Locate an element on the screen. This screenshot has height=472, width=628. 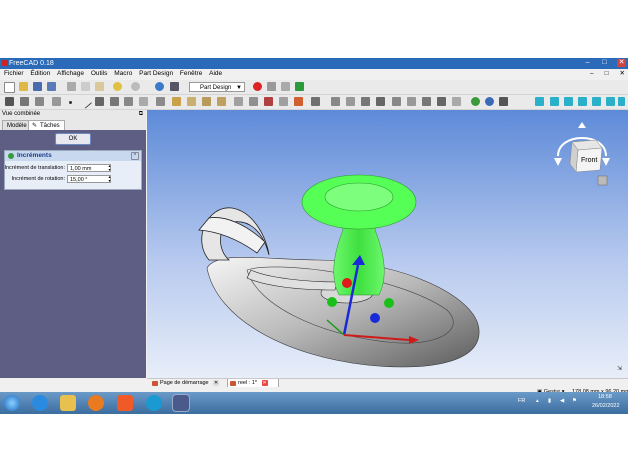
viewport-expand-icon: ⇲ is located at coordinates (619, 368).